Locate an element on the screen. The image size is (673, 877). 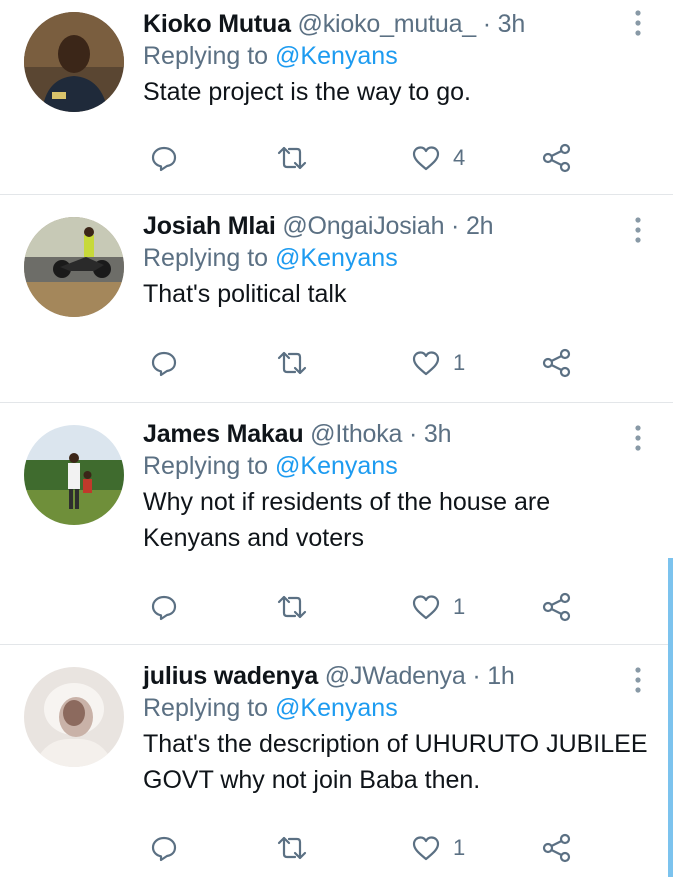
tweet-header: julius wadenya @JWadenya · 1h is located at coordinates (398, 676).